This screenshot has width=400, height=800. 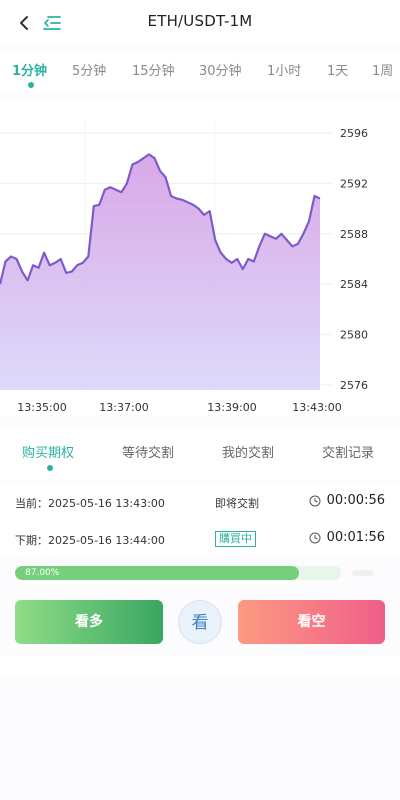 What do you see at coordinates (337, 69) in the screenshot?
I see `tab-1-day: 1天` at bounding box center [337, 69].